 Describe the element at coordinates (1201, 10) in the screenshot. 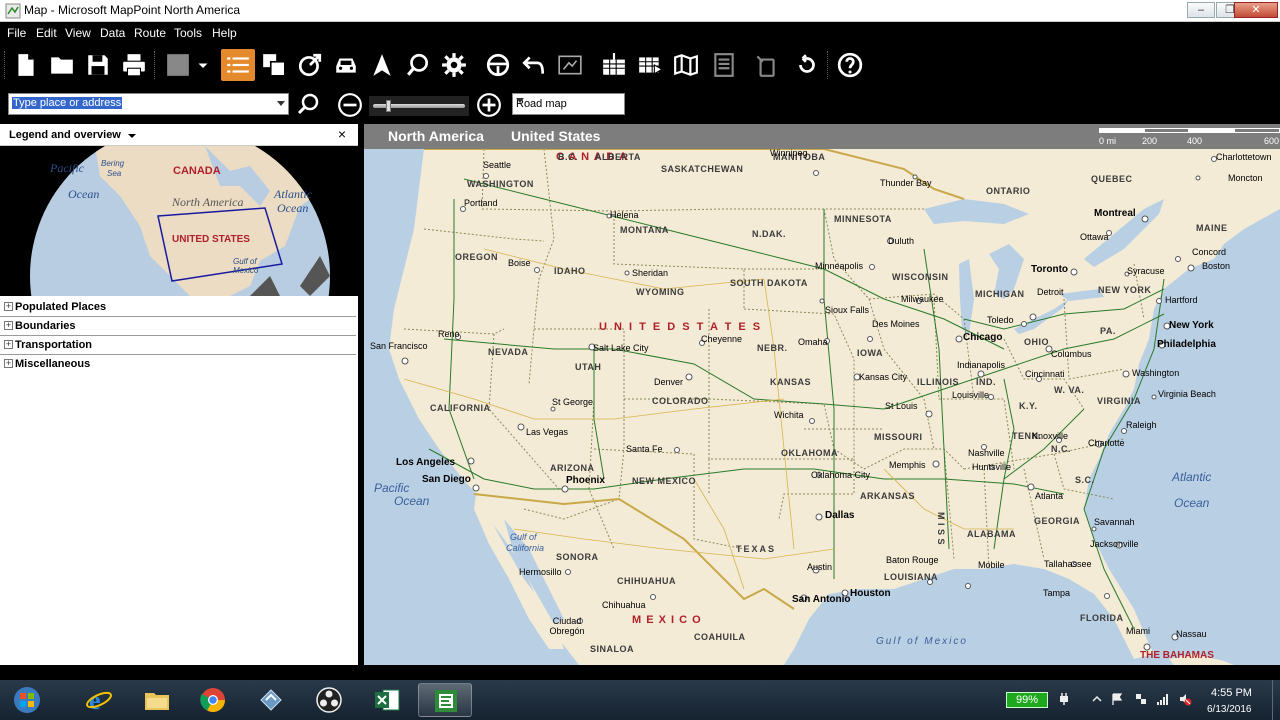

I see `minimize-button: –` at that location.